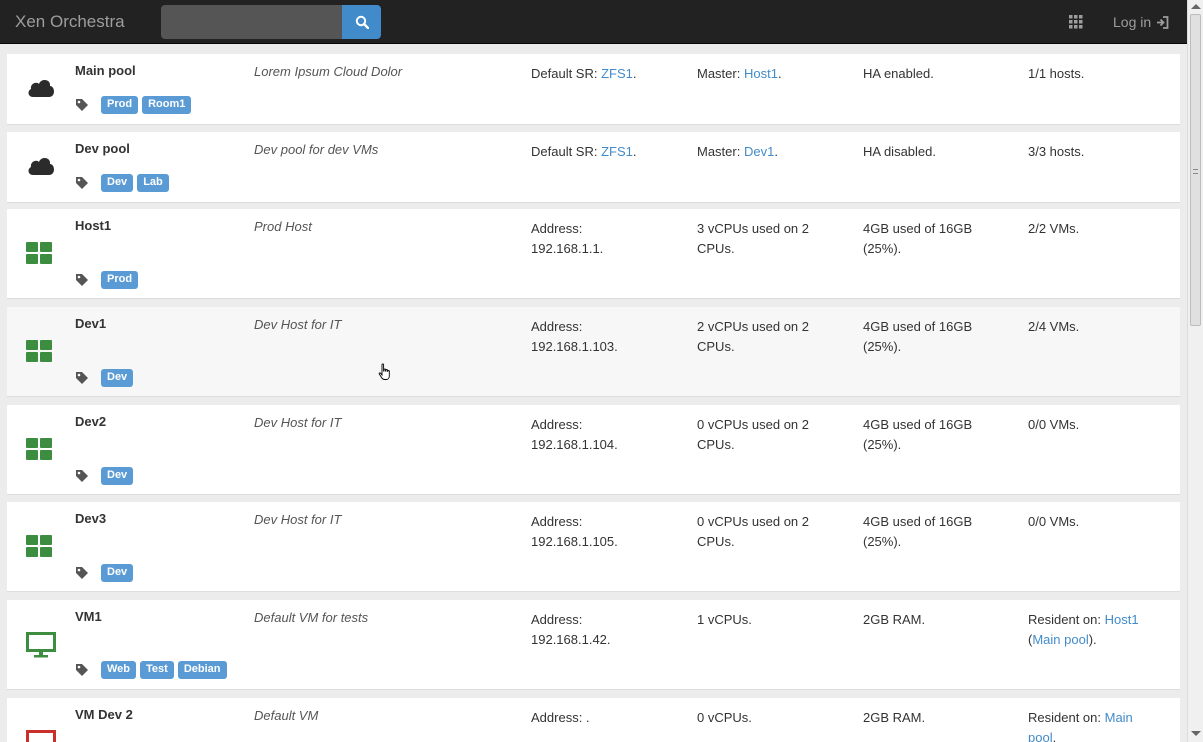  I want to click on tag-list: Prod, so click(107, 280).